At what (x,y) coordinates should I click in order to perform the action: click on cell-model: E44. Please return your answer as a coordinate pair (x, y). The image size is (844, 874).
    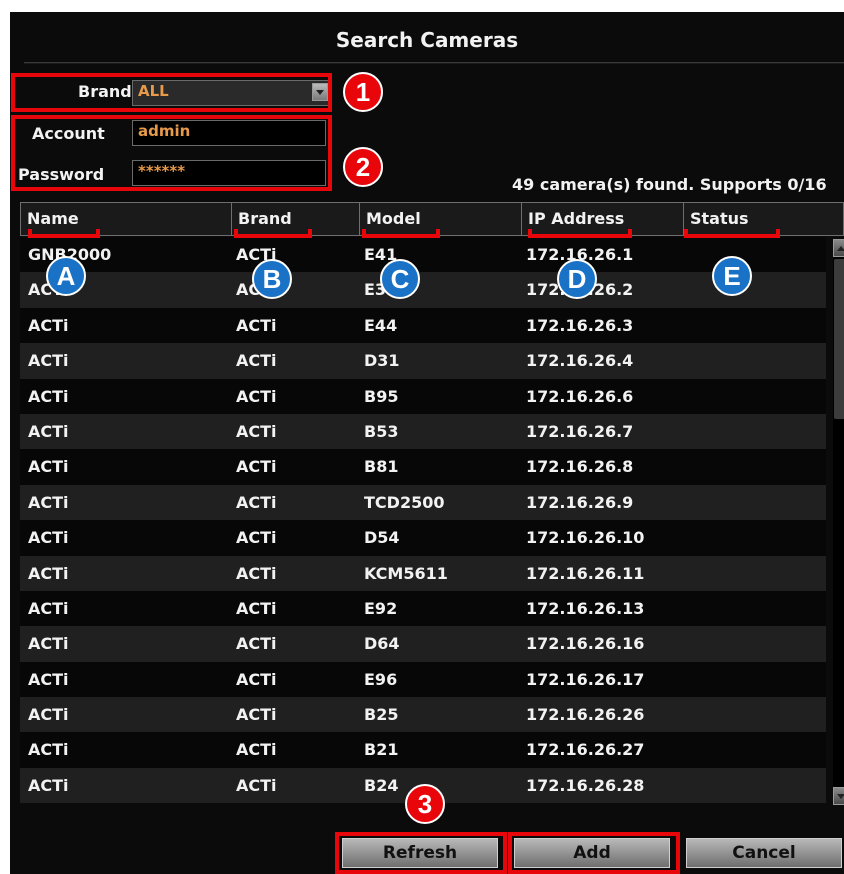
    Looking at the image, I should click on (381, 325).